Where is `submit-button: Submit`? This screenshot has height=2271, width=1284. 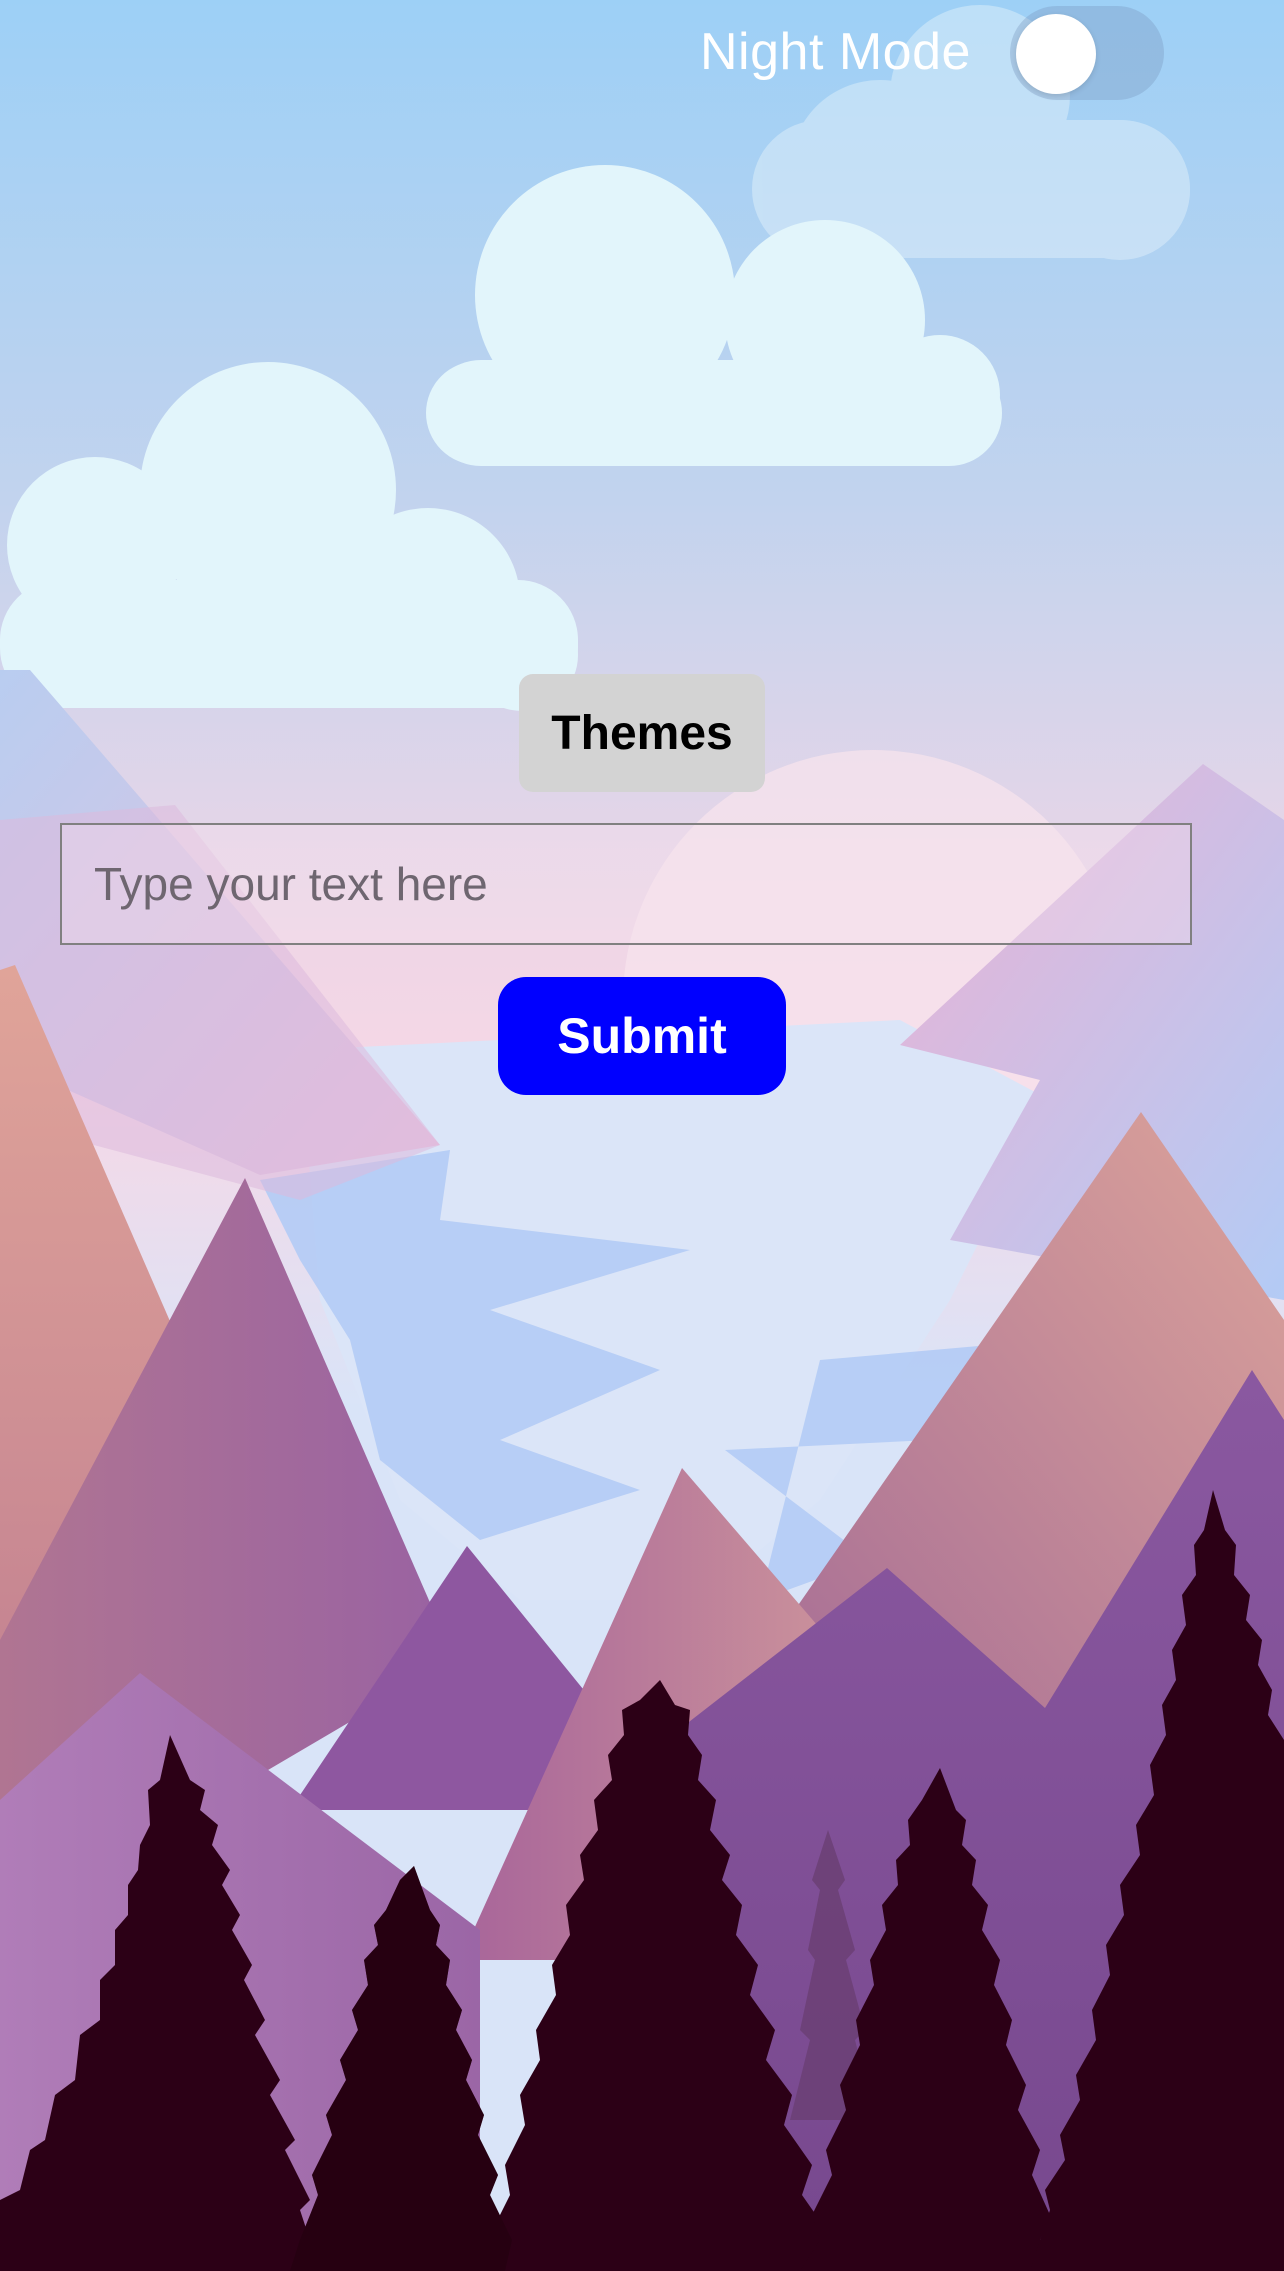 submit-button: Submit is located at coordinates (642, 1036).